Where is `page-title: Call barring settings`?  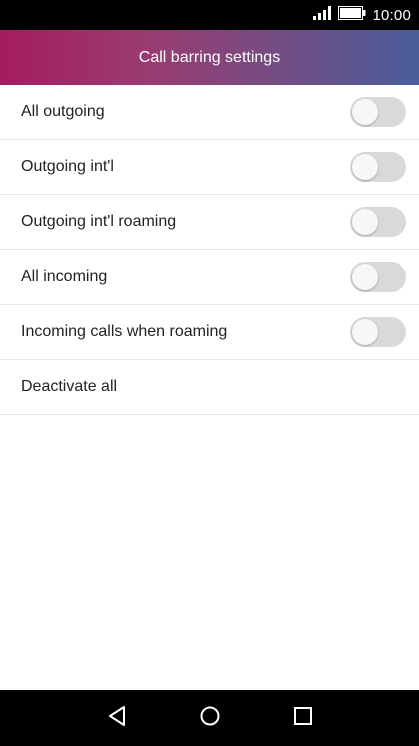 page-title: Call barring settings is located at coordinates (209, 57).